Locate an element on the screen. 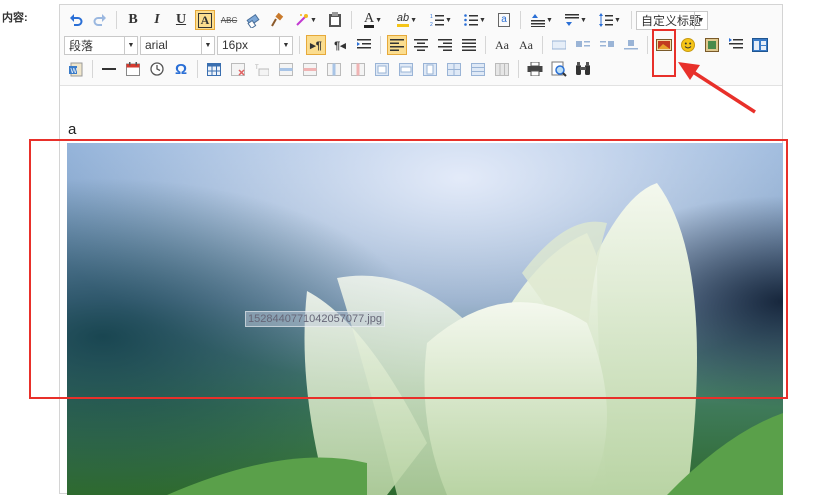 The image size is (836, 495). toolbar-row-3: W Ω T is located at coordinates (329, 69).